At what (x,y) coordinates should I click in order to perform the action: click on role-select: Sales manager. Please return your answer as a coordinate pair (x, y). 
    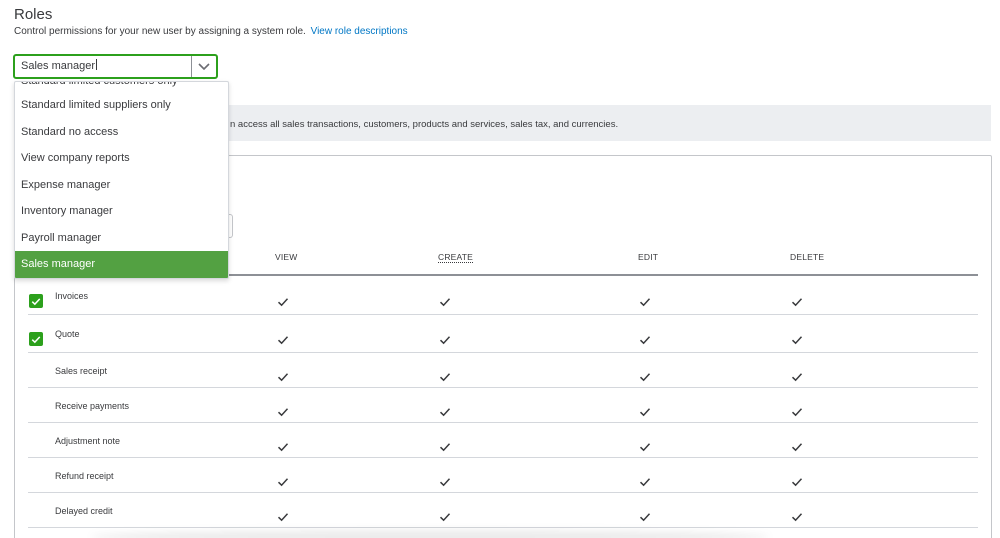
    Looking at the image, I should click on (115, 66).